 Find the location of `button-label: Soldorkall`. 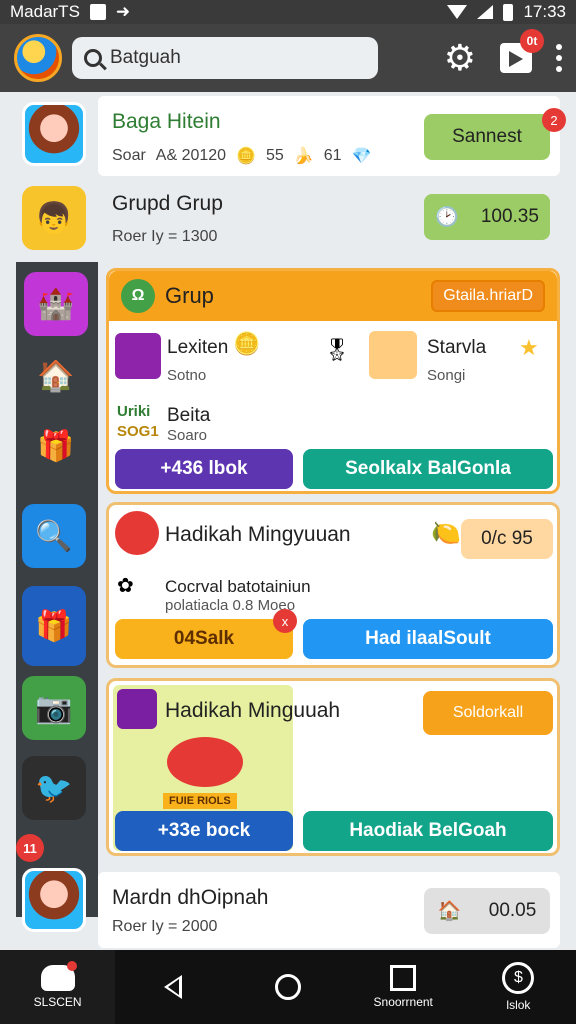

button-label: Soldorkall is located at coordinates (488, 712).